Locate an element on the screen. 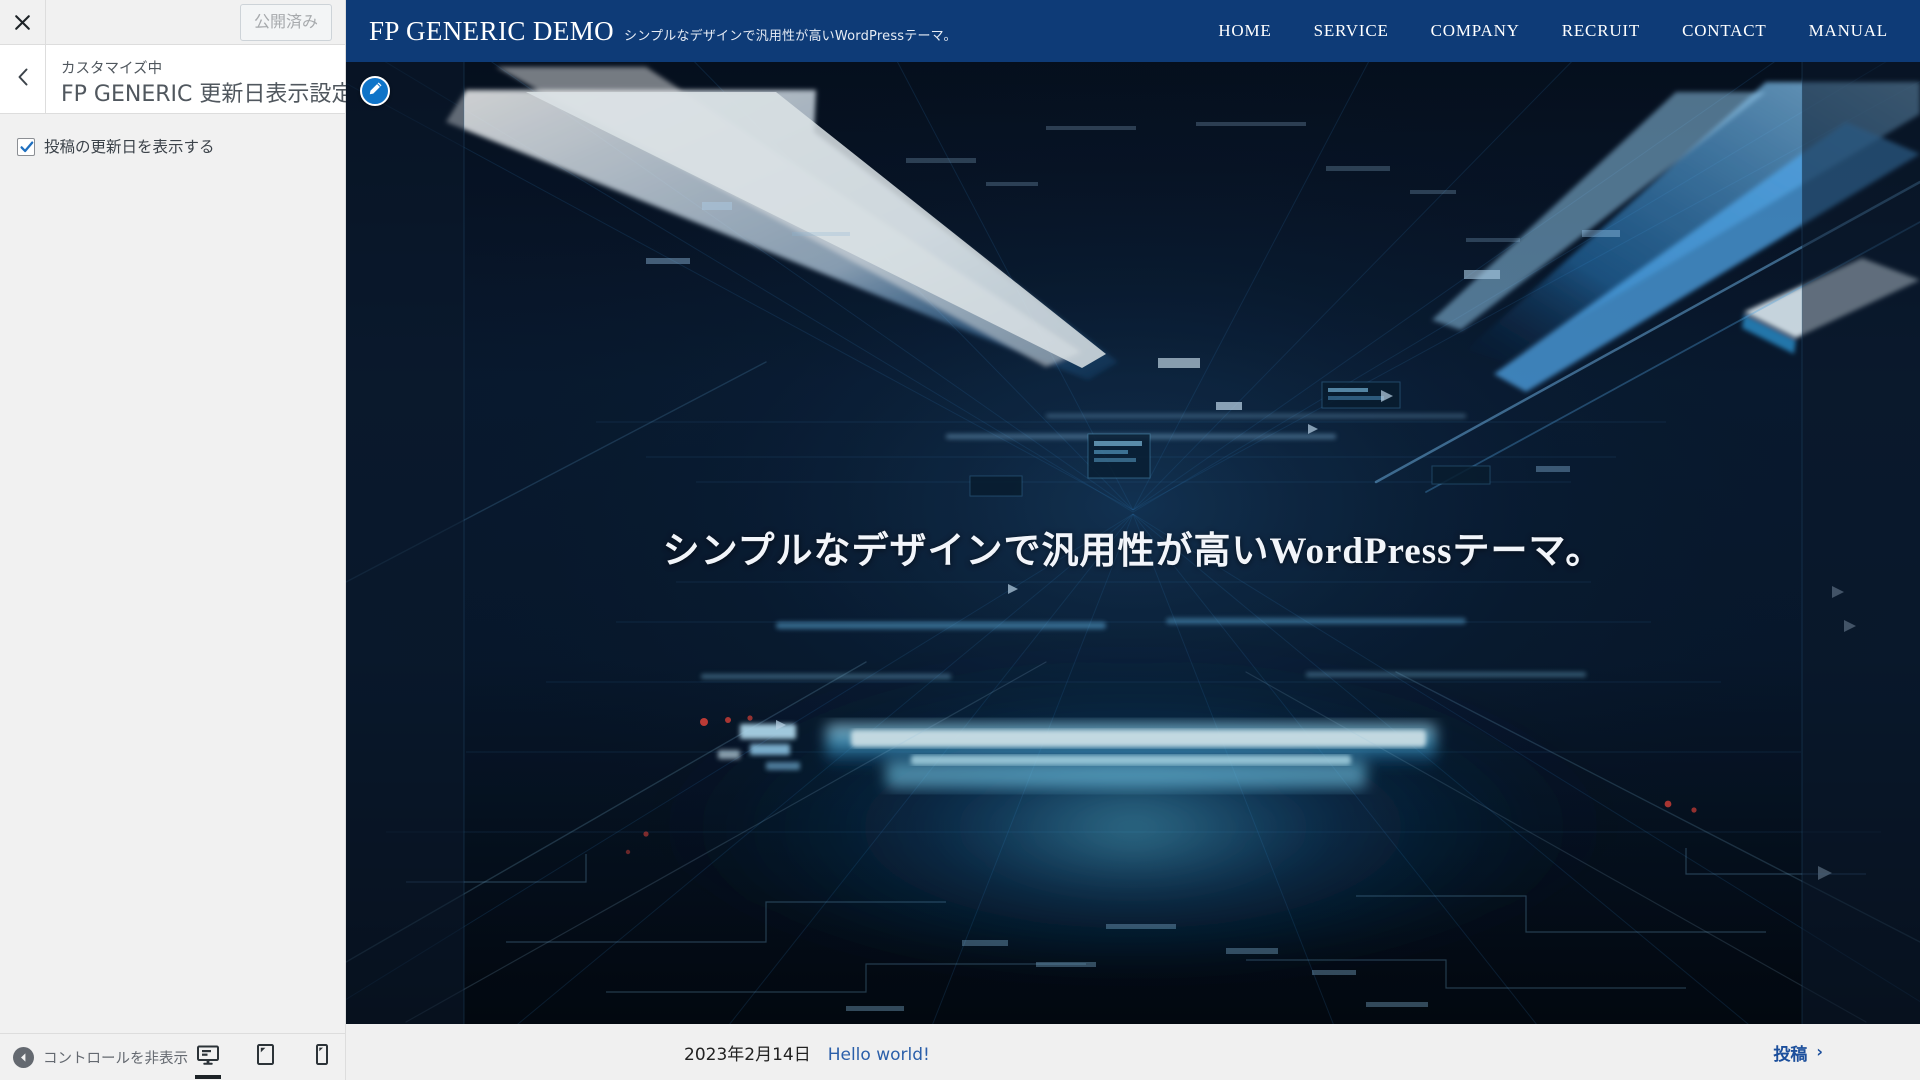 This screenshot has height=1080, width=1920. site-tagline: シンプルなデザインで汎用性が高いWordPressテーマ。 is located at coordinates (790, 36).